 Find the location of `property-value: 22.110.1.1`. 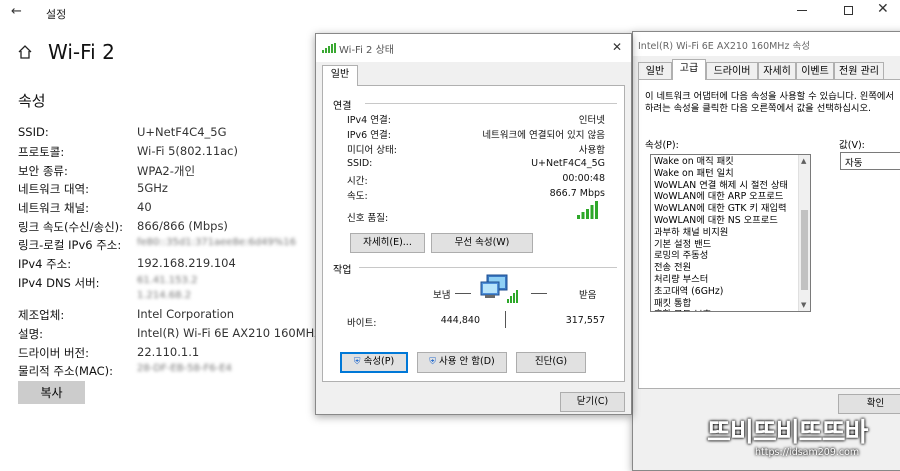

property-value: 22.110.1.1 is located at coordinates (168, 352).